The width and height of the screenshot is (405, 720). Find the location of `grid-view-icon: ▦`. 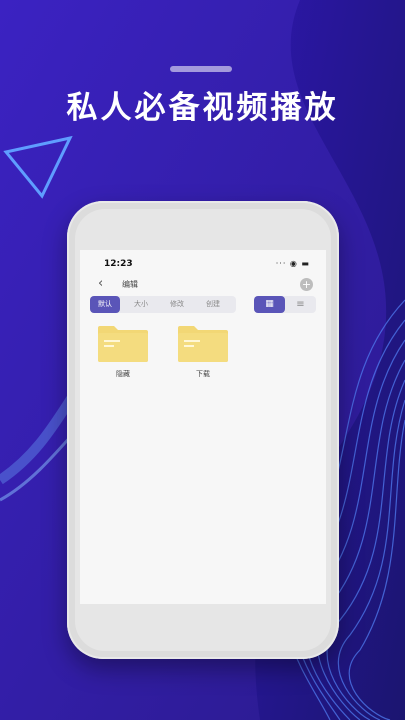

grid-view-icon: ▦ is located at coordinates (269, 304).